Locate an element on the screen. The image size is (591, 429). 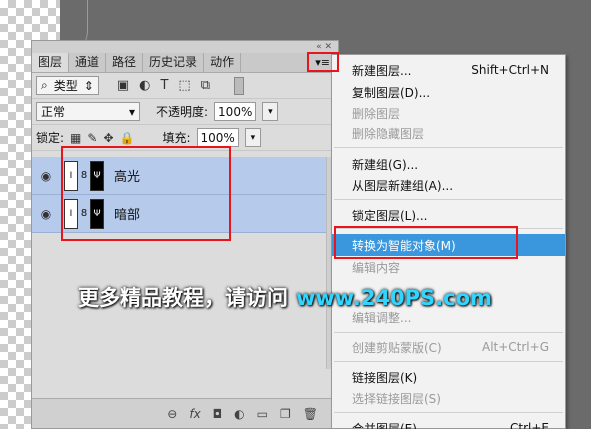
panel-footer: ⊖ fx ◘ ◐ ▭ ❐ 🗑 is located at coordinates (185, 413).